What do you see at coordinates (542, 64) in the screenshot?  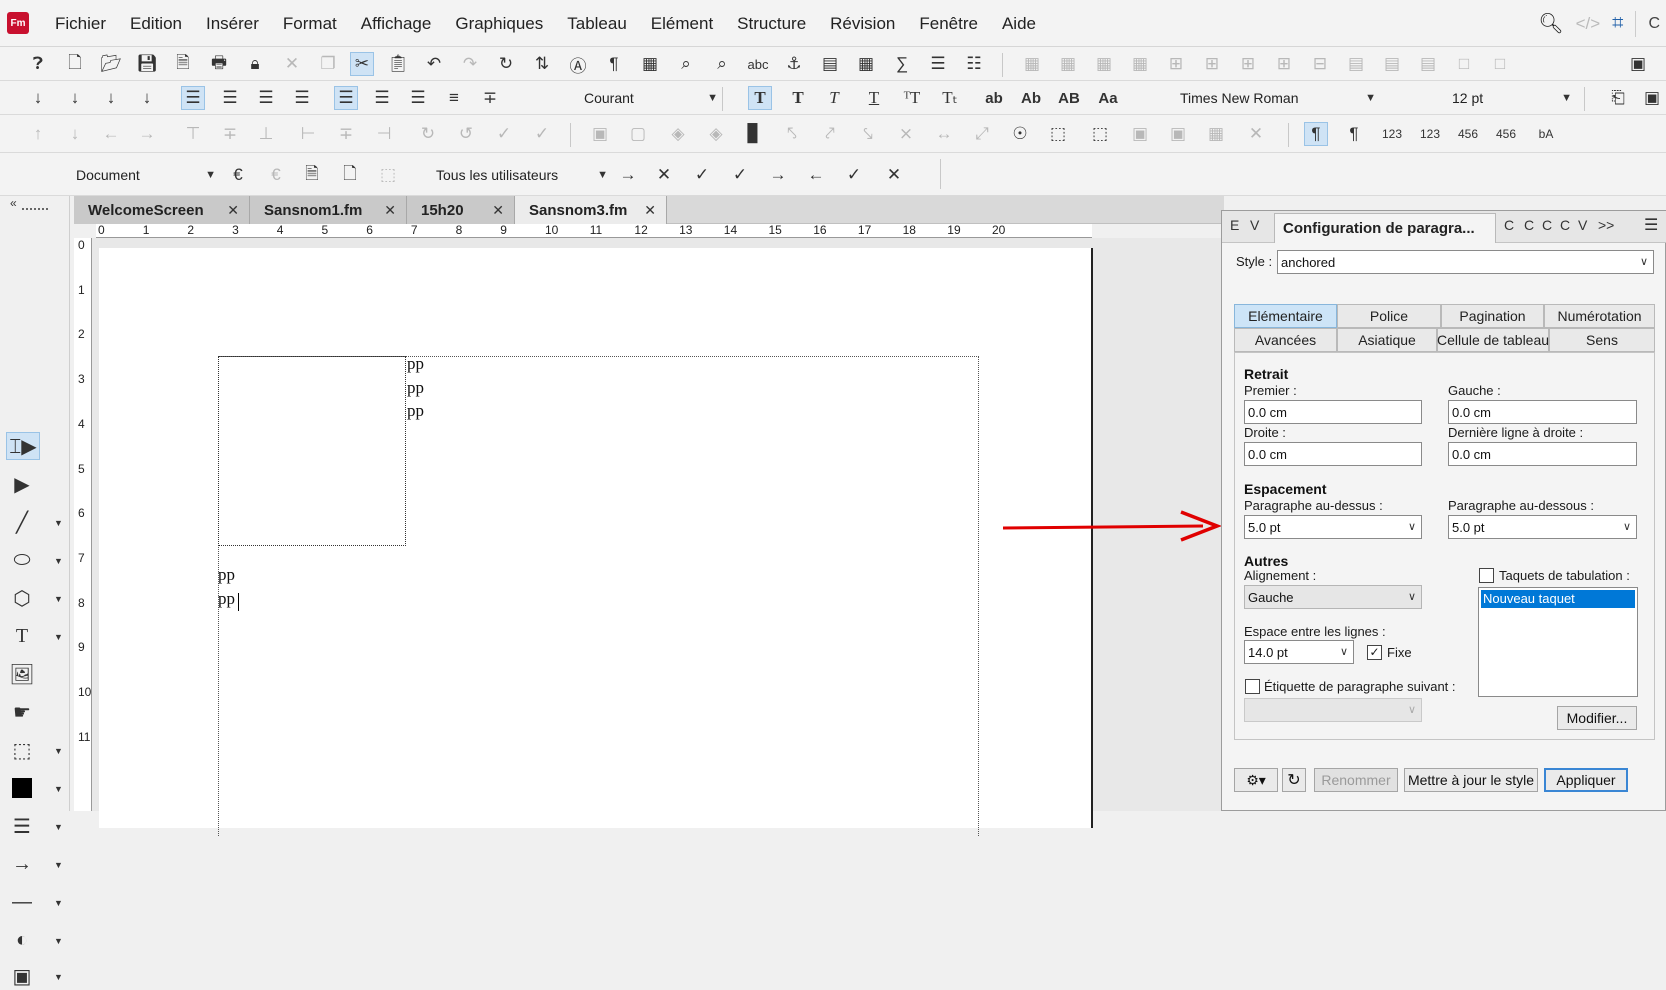 I see `sort-icon: ⇅` at bounding box center [542, 64].